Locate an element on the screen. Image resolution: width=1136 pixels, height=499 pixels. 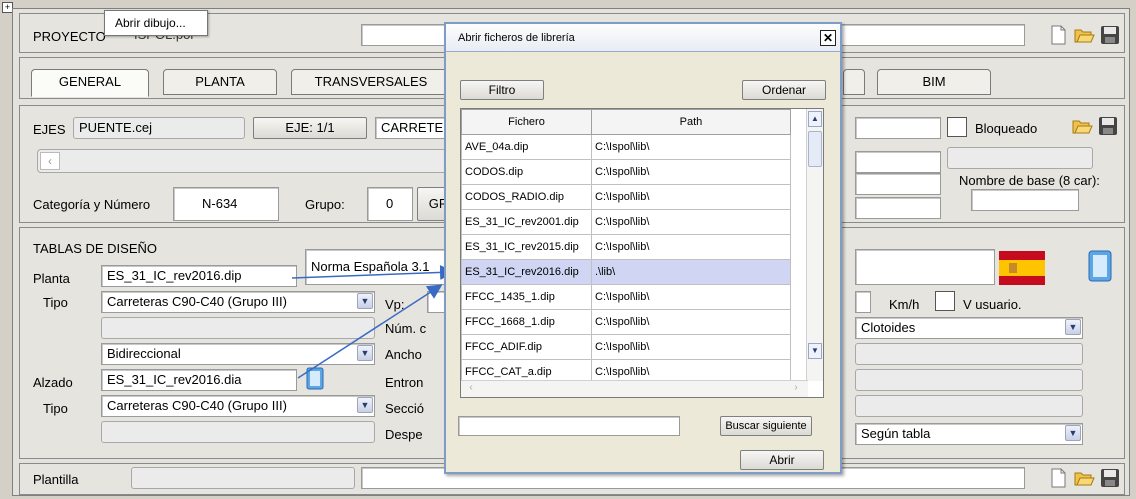
scroll-down-icon: ▼ is located at coordinates (815, 351).